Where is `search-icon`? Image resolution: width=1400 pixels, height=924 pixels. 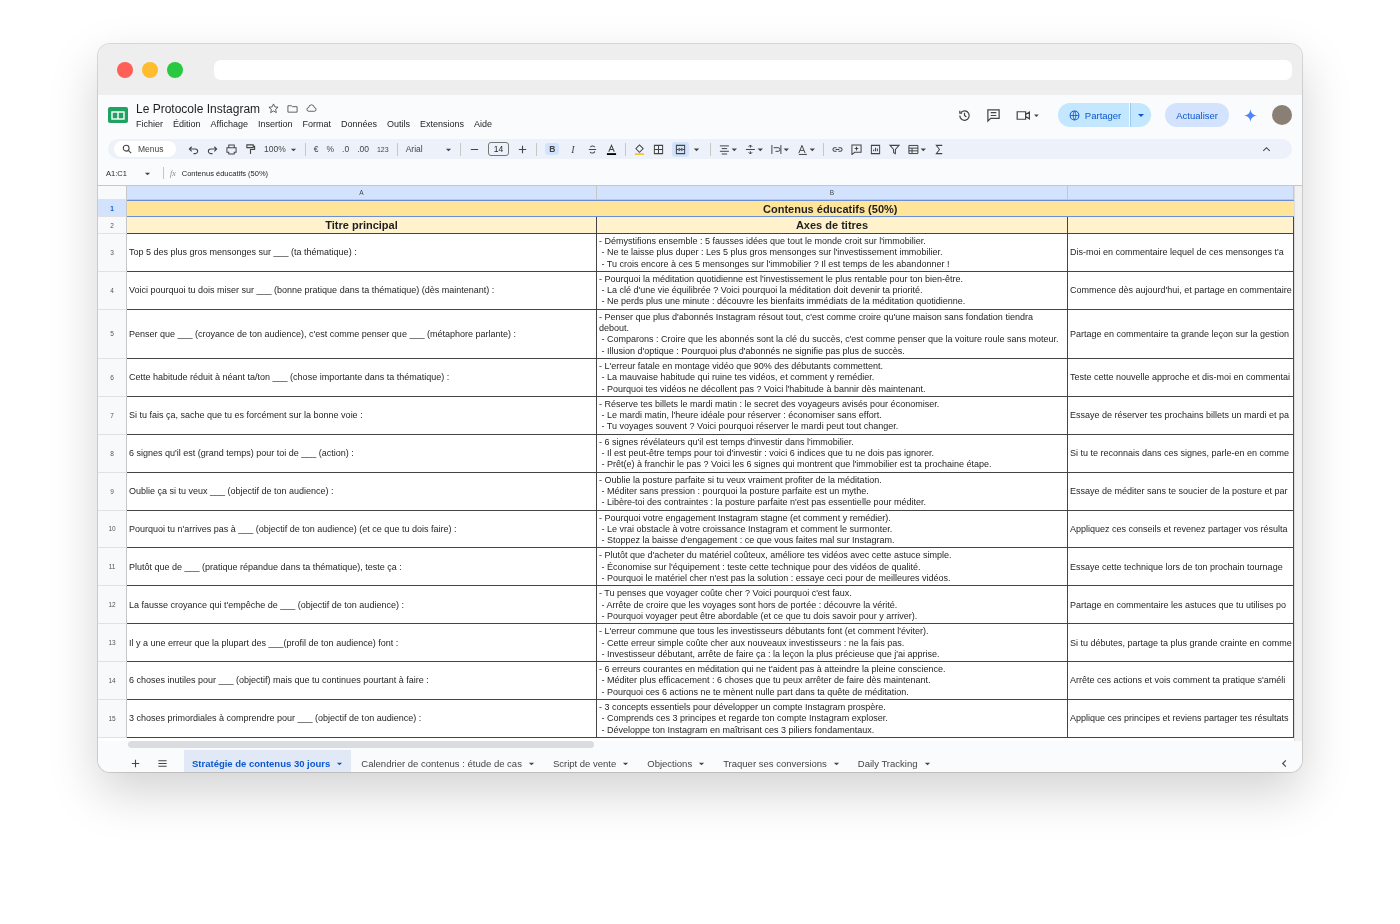 search-icon is located at coordinates (127, 149).